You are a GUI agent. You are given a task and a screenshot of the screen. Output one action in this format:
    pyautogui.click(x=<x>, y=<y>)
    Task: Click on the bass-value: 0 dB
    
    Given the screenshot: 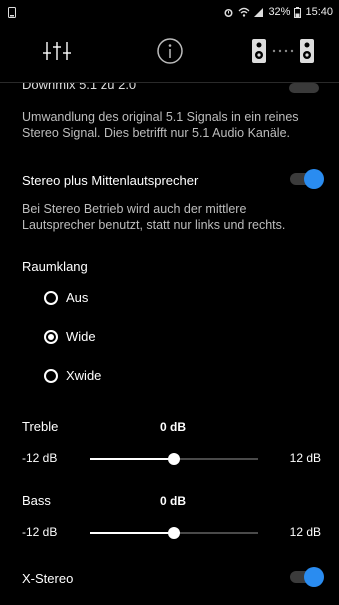 What is the action you would take?
    pyautogui.click(x=173, y=501)
    